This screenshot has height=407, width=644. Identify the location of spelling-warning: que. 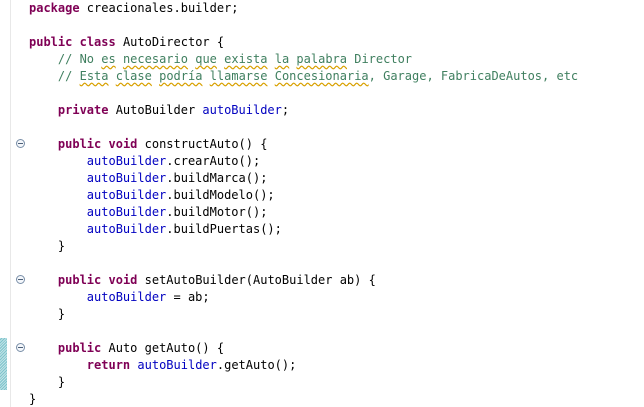
(206, 59).